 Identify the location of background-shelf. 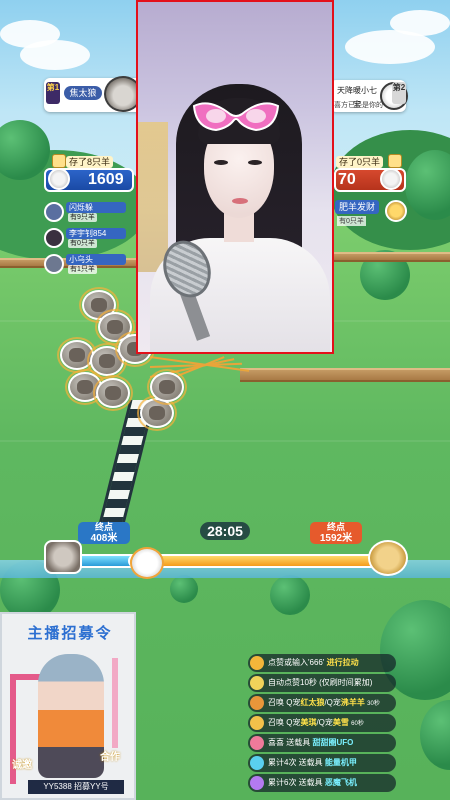
(153, 197).